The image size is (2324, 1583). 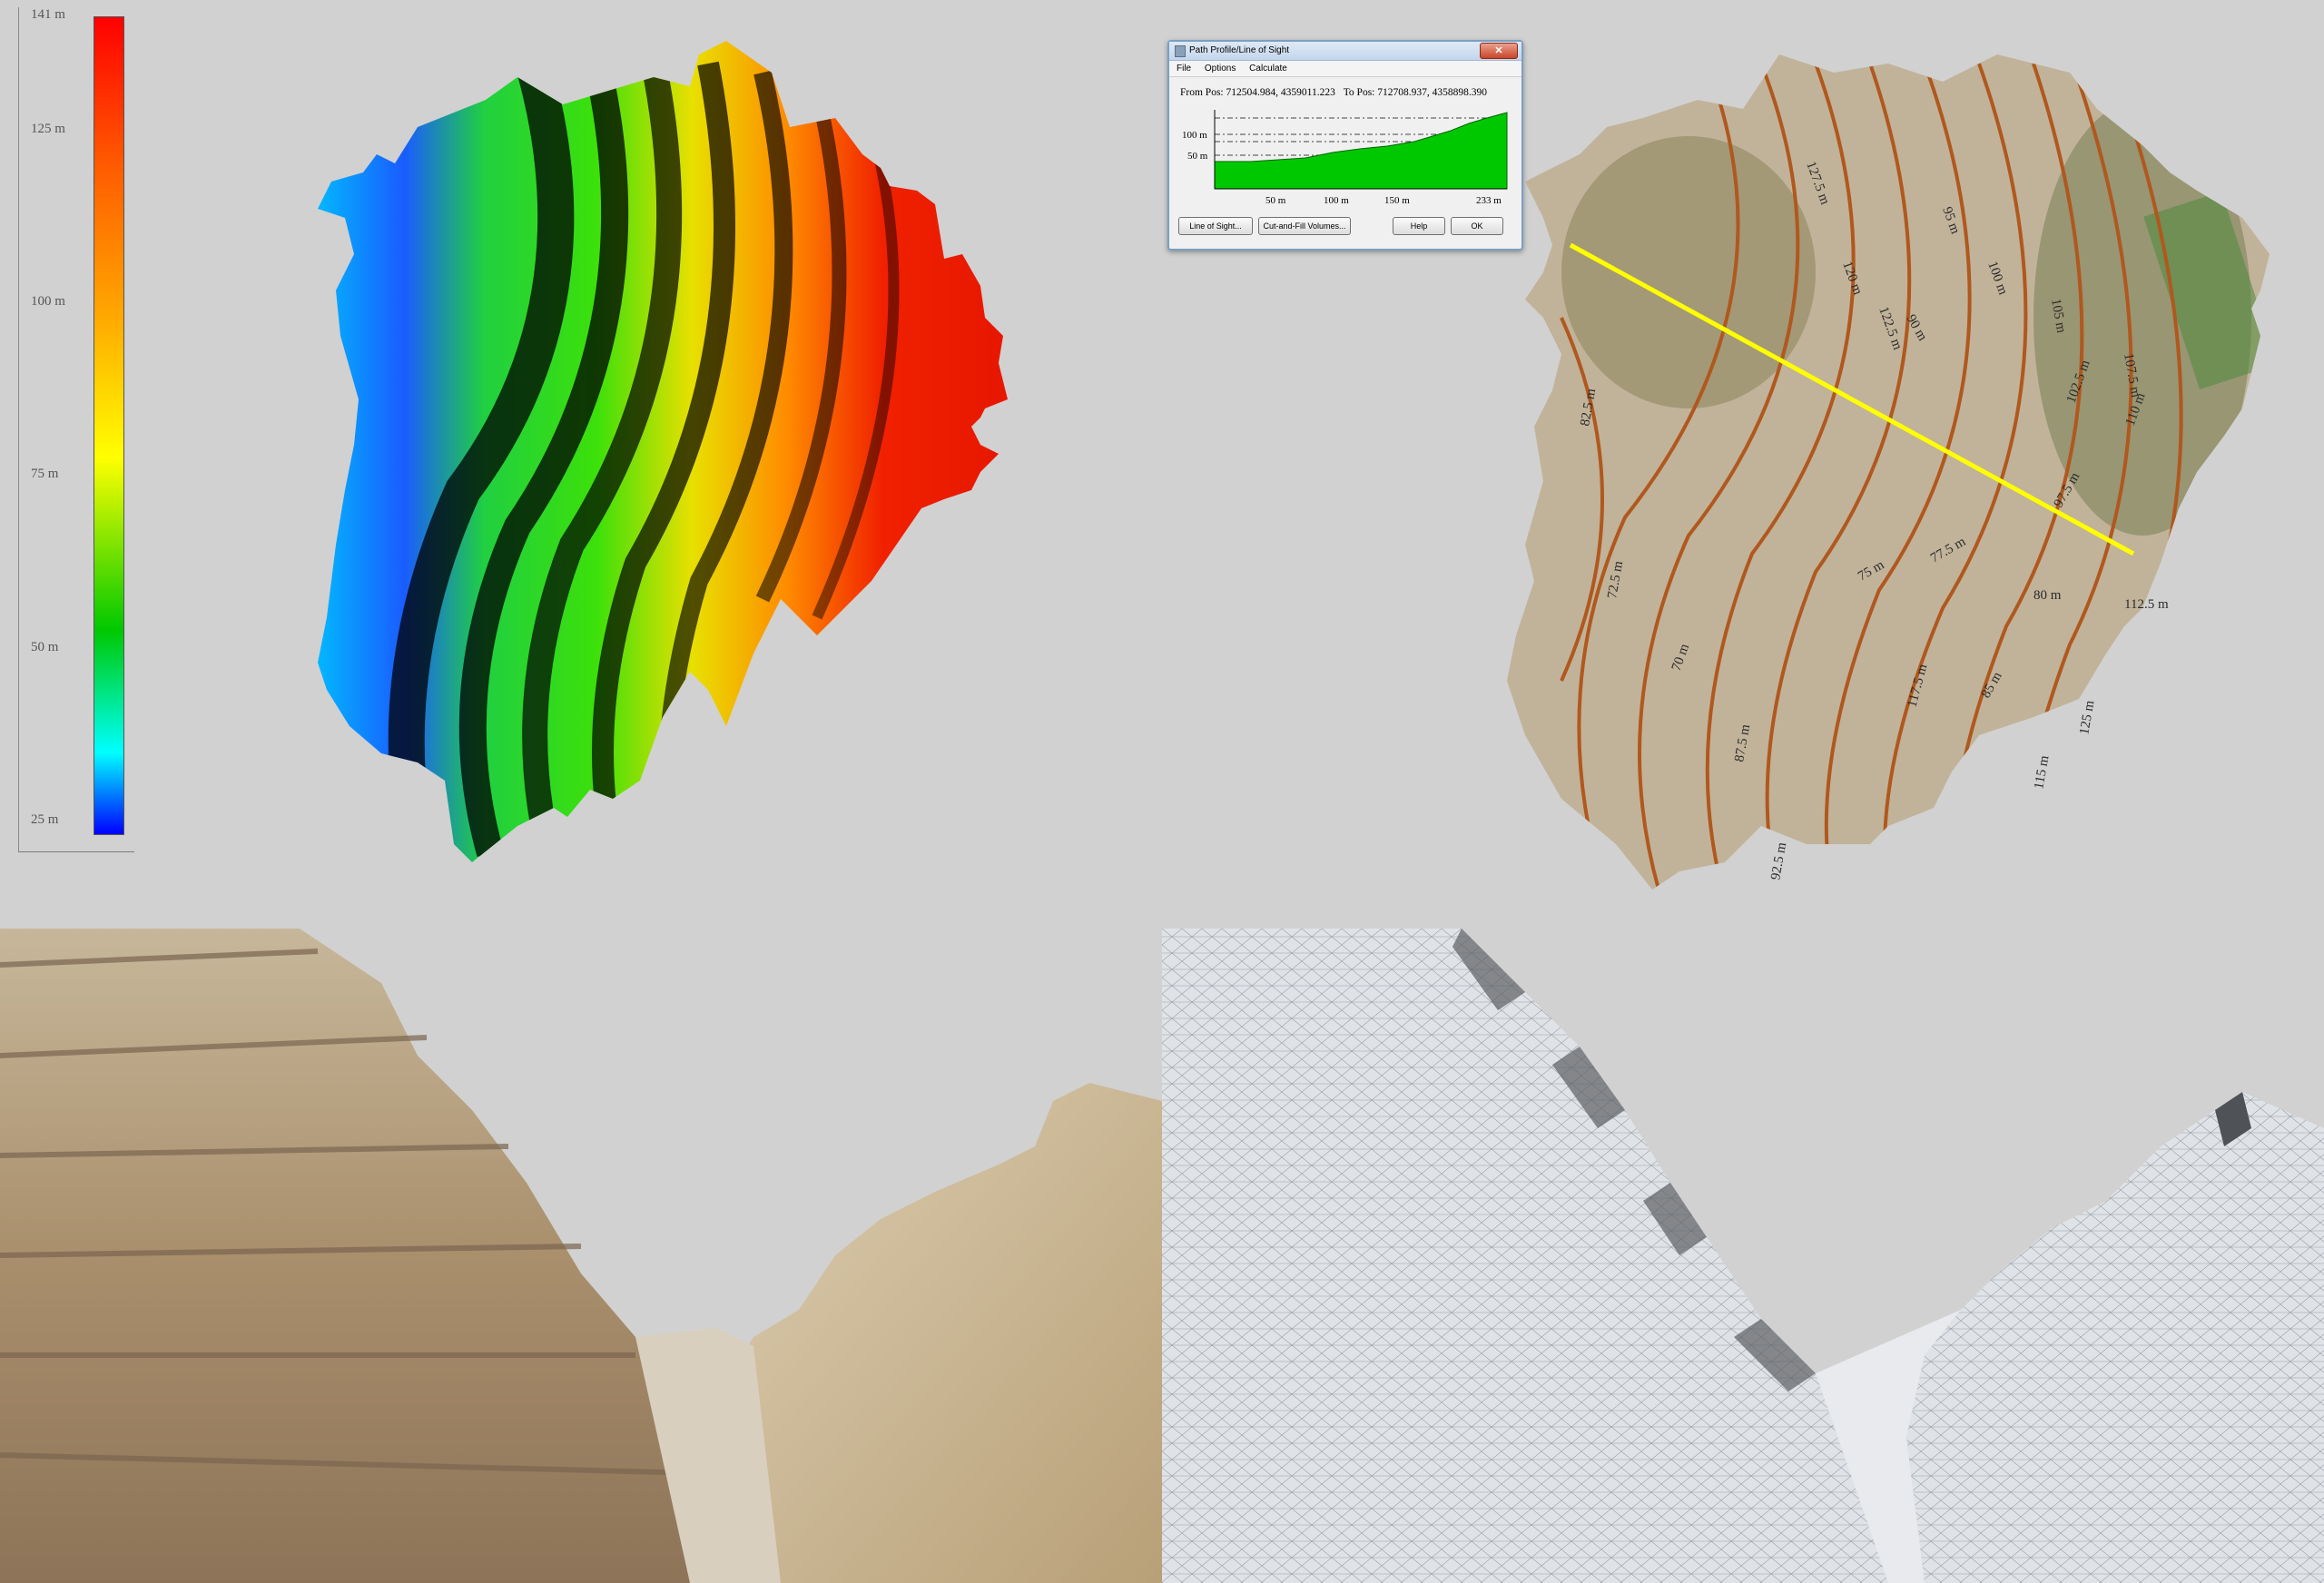 I want to click on dialog-titlebar: Path Profile/Line of Sight ✕, so click(x=1345, y=51).